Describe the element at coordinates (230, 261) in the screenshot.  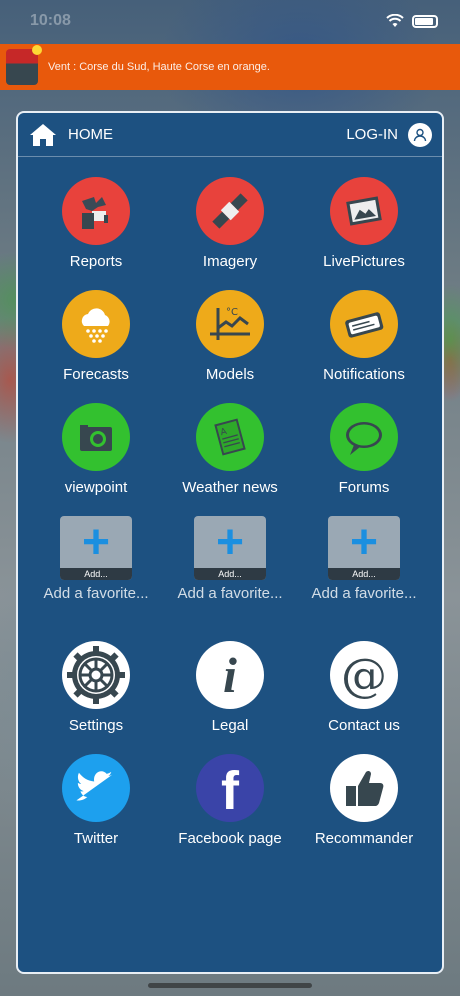
I see `tile-label: Imagery` at that location.